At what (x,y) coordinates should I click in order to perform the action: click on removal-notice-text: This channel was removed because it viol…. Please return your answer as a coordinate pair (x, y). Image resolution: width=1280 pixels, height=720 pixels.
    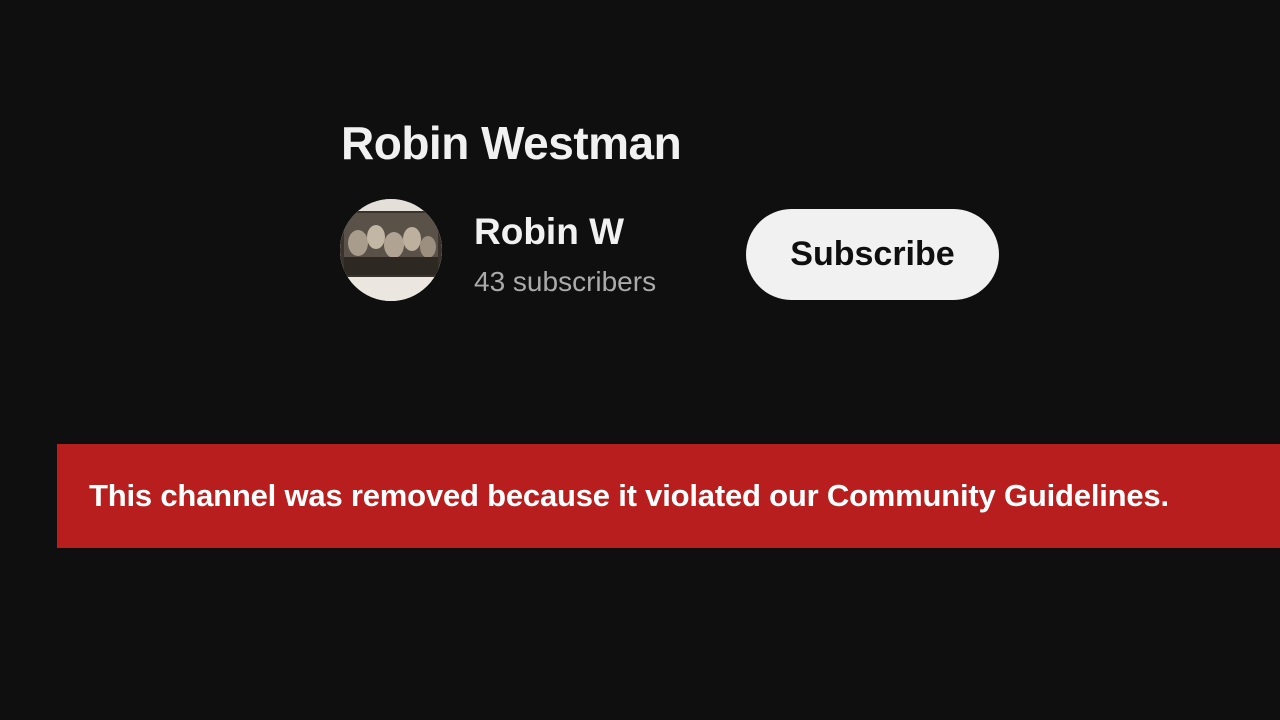
    Looking at the image, I should click on (629, 495).